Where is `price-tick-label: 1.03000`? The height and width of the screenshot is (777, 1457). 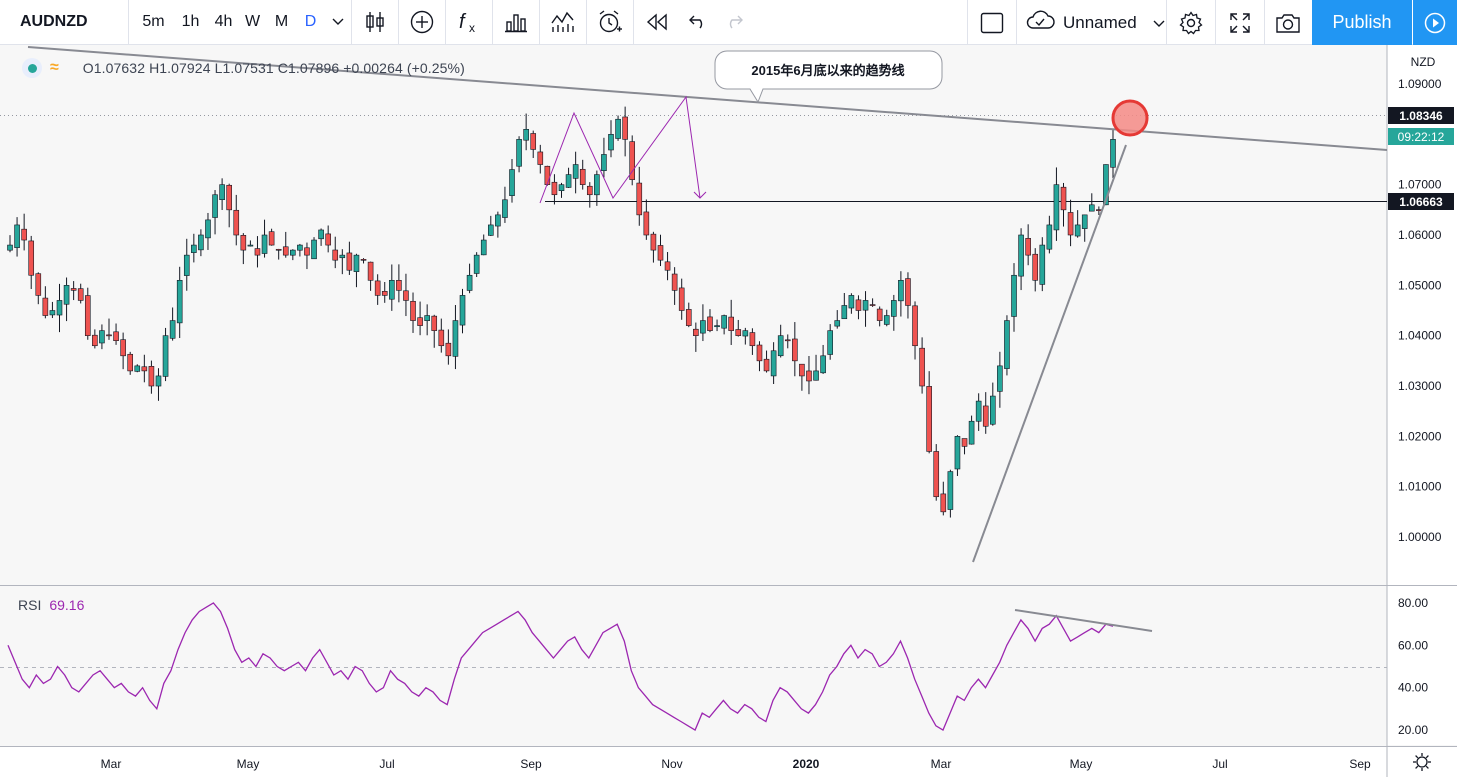
price-tick-label: 1.03000 is located at coordinates (1420, 386).